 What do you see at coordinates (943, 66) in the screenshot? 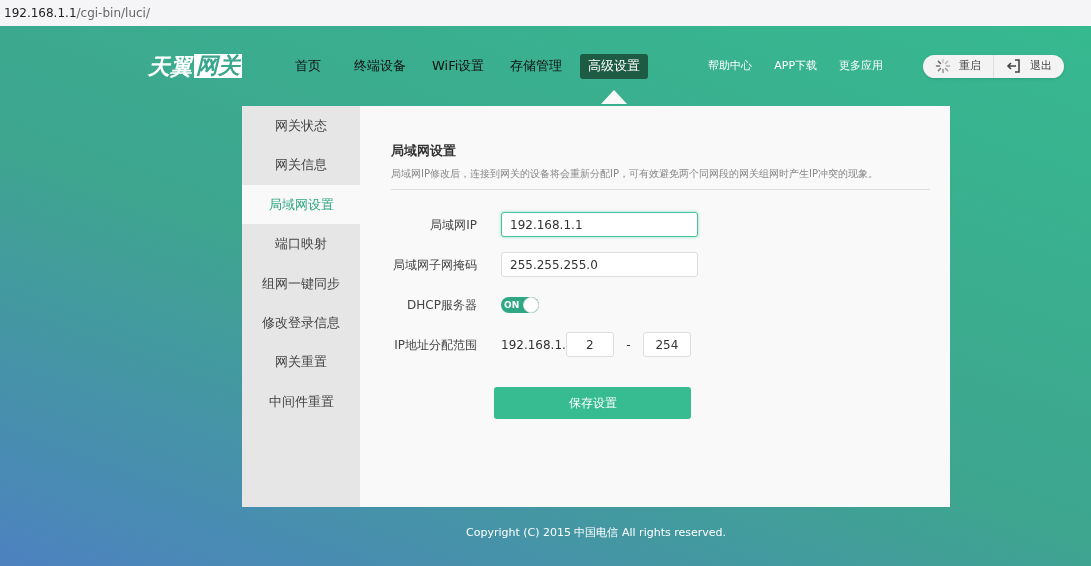
I see `loading-spinner-icon` at bounding box center [943, 66].